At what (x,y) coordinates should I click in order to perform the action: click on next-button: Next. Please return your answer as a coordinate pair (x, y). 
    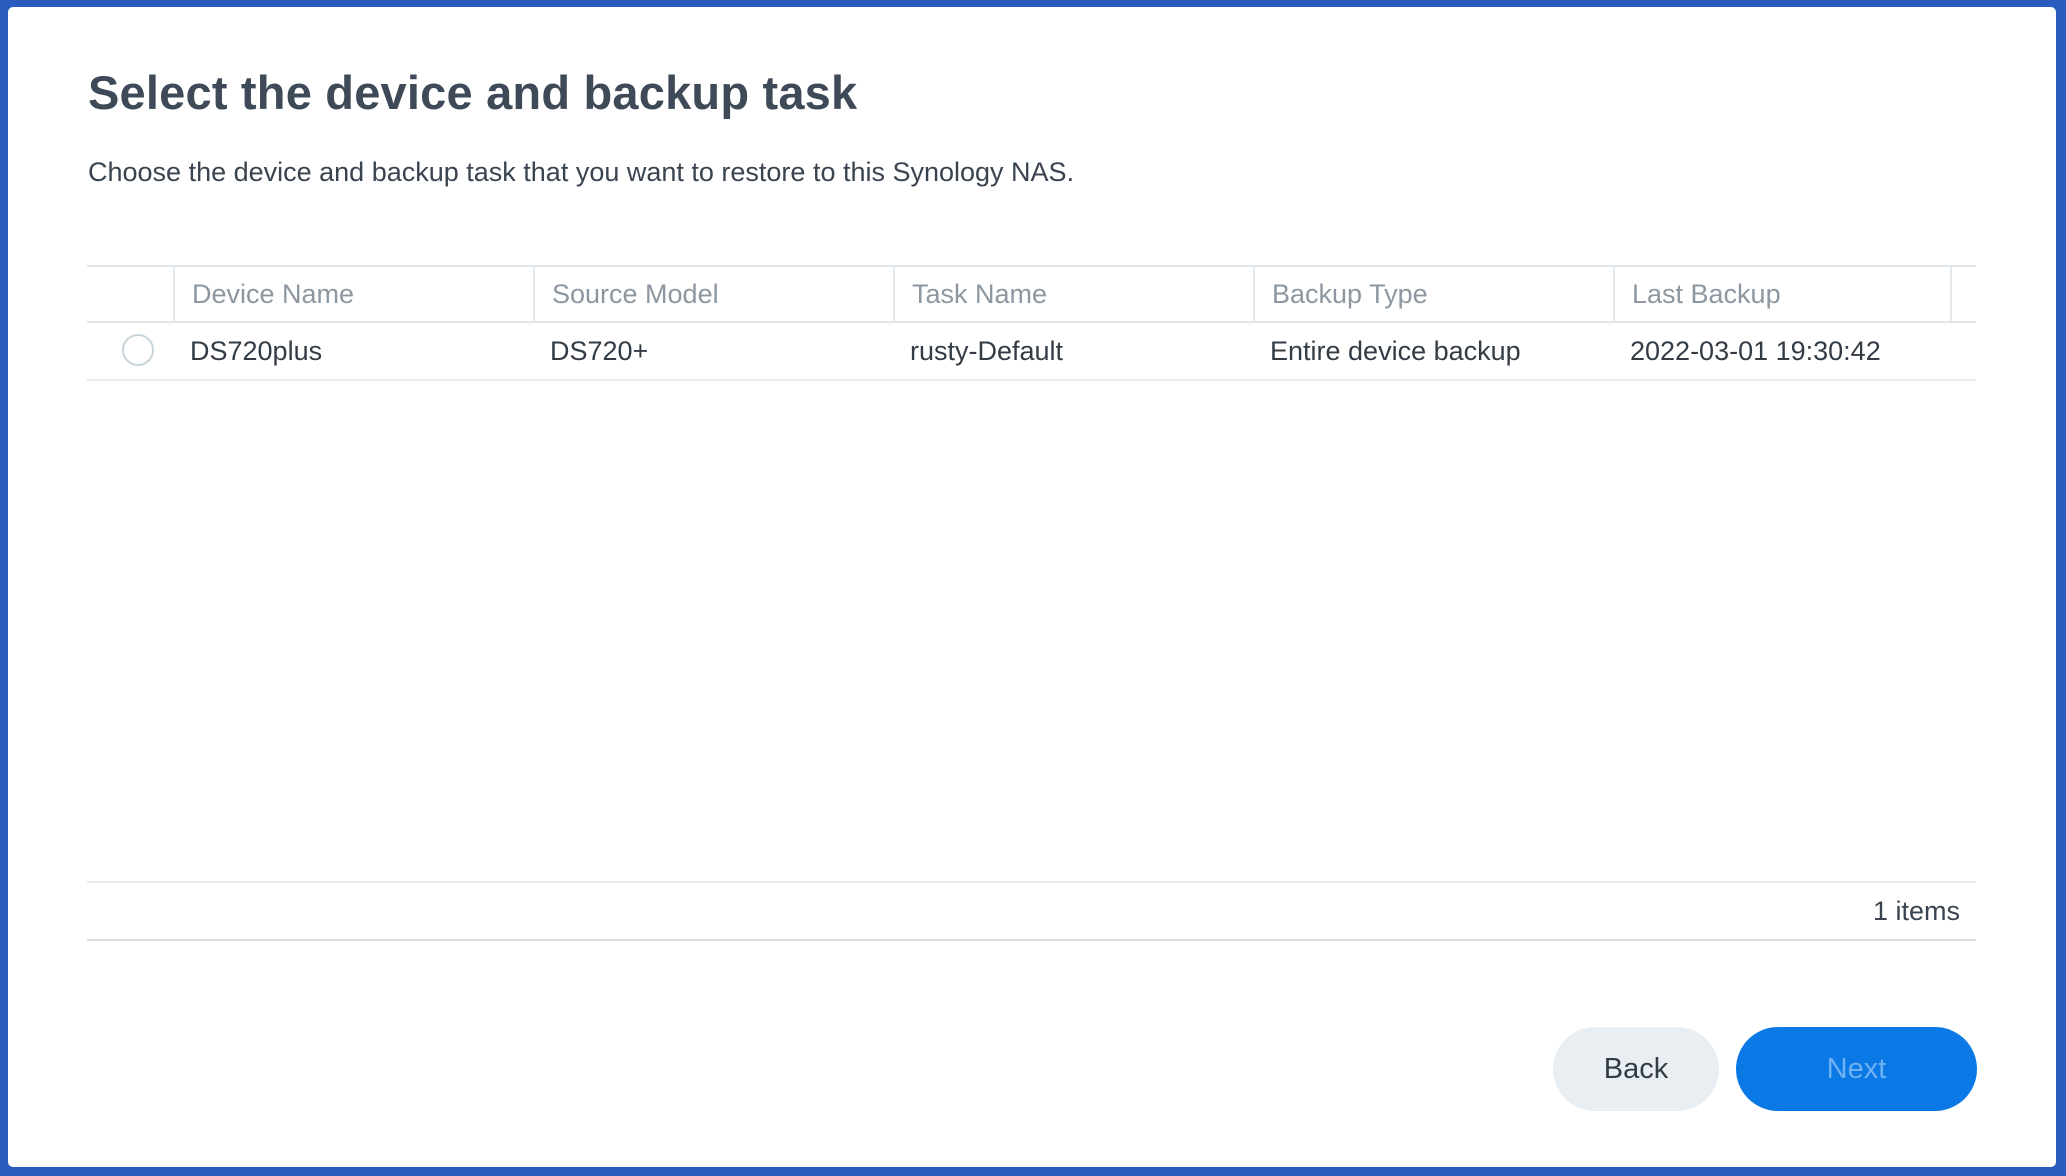
    Looking at the image, I should click on (1856, 1069).